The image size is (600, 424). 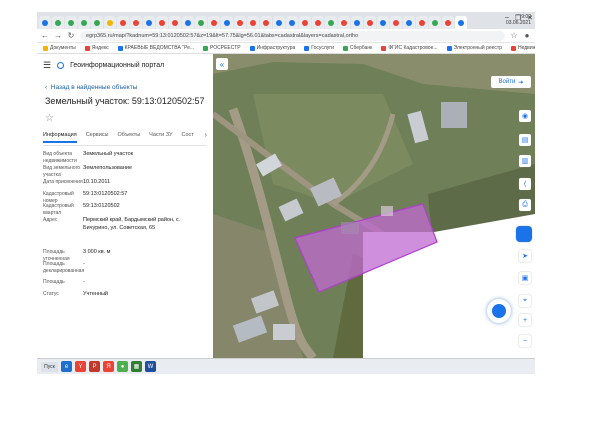 What do you see at coordinates (272, 48) in the screenshot?
I see `bookmark-item: Инфраструктура` at bounding box center [272, 48].